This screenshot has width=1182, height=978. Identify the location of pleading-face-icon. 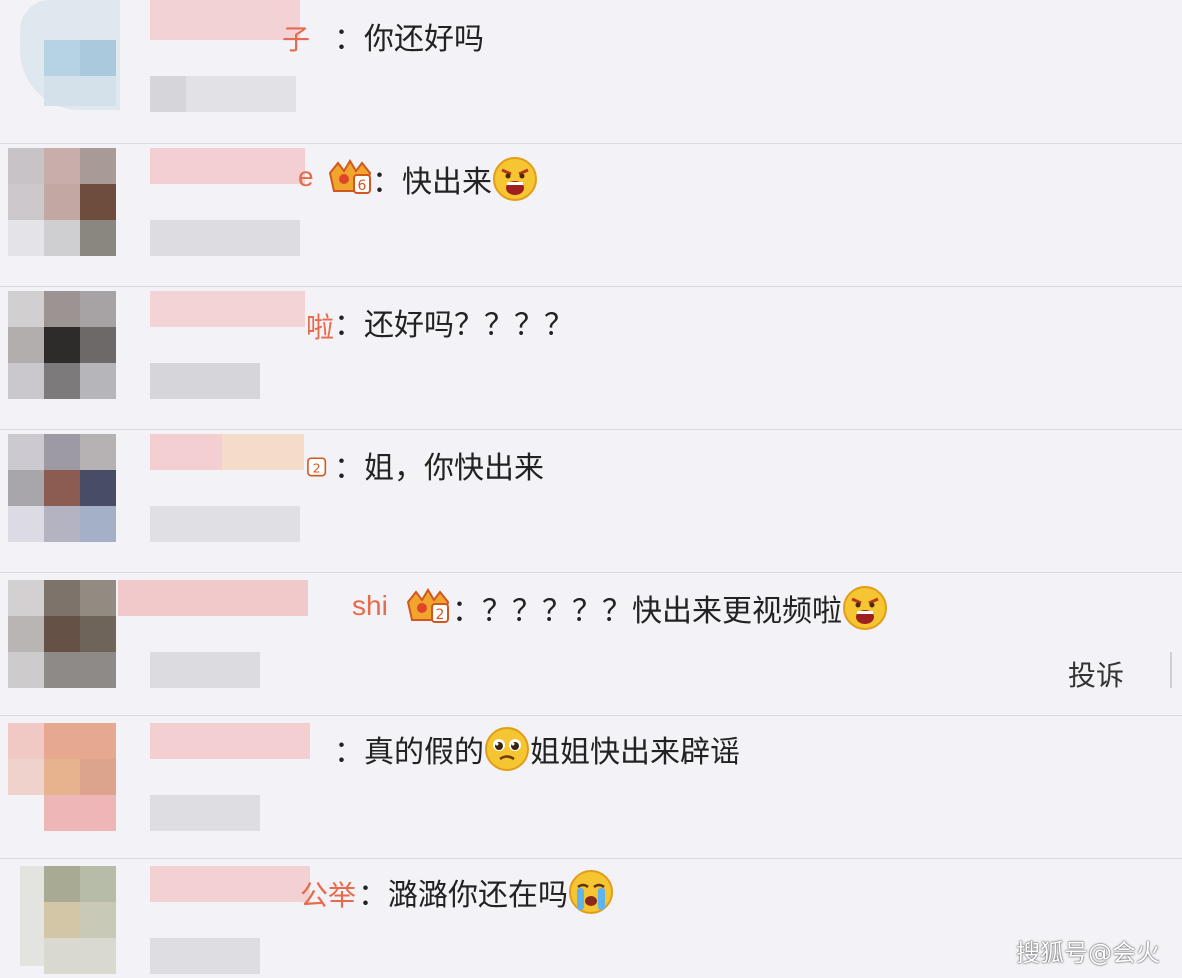
(507, 749).